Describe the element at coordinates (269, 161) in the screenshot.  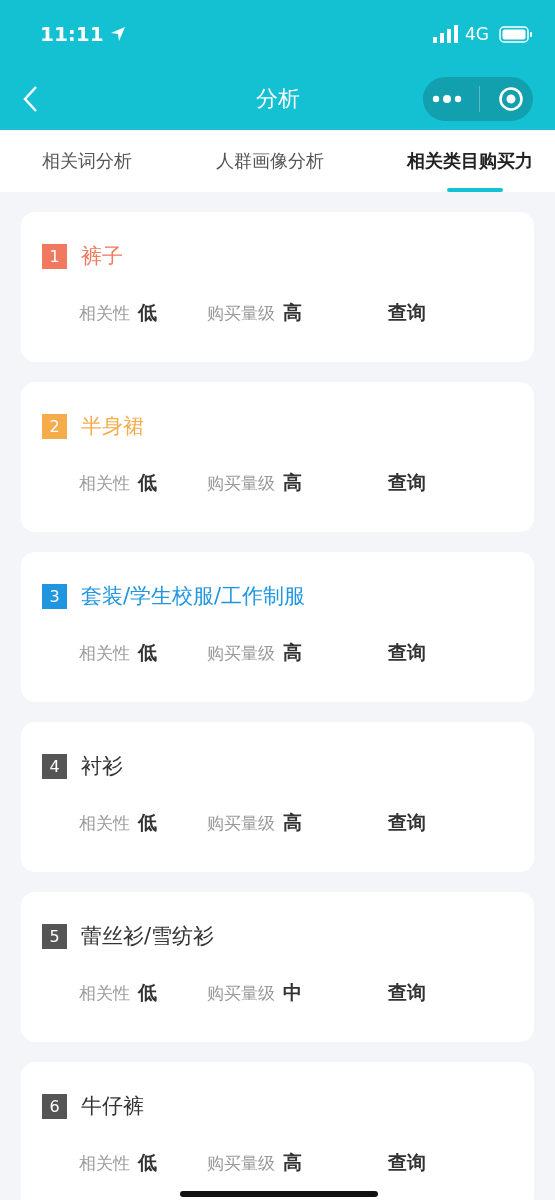
I see `tab: 人群画像分析` at that location.